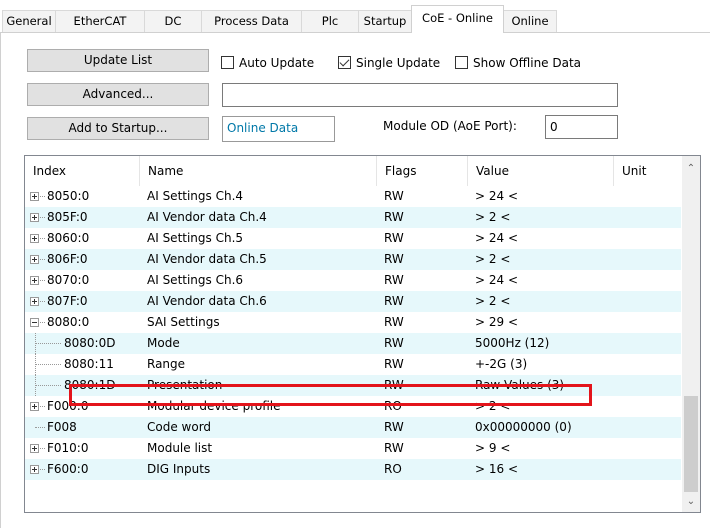 The width and height of the screenshot is (710, 528). Describe the element at coordinates (353, 448) in the screenshot. I see `table-row: F010:0 Module list RW > 9 <` at that location.